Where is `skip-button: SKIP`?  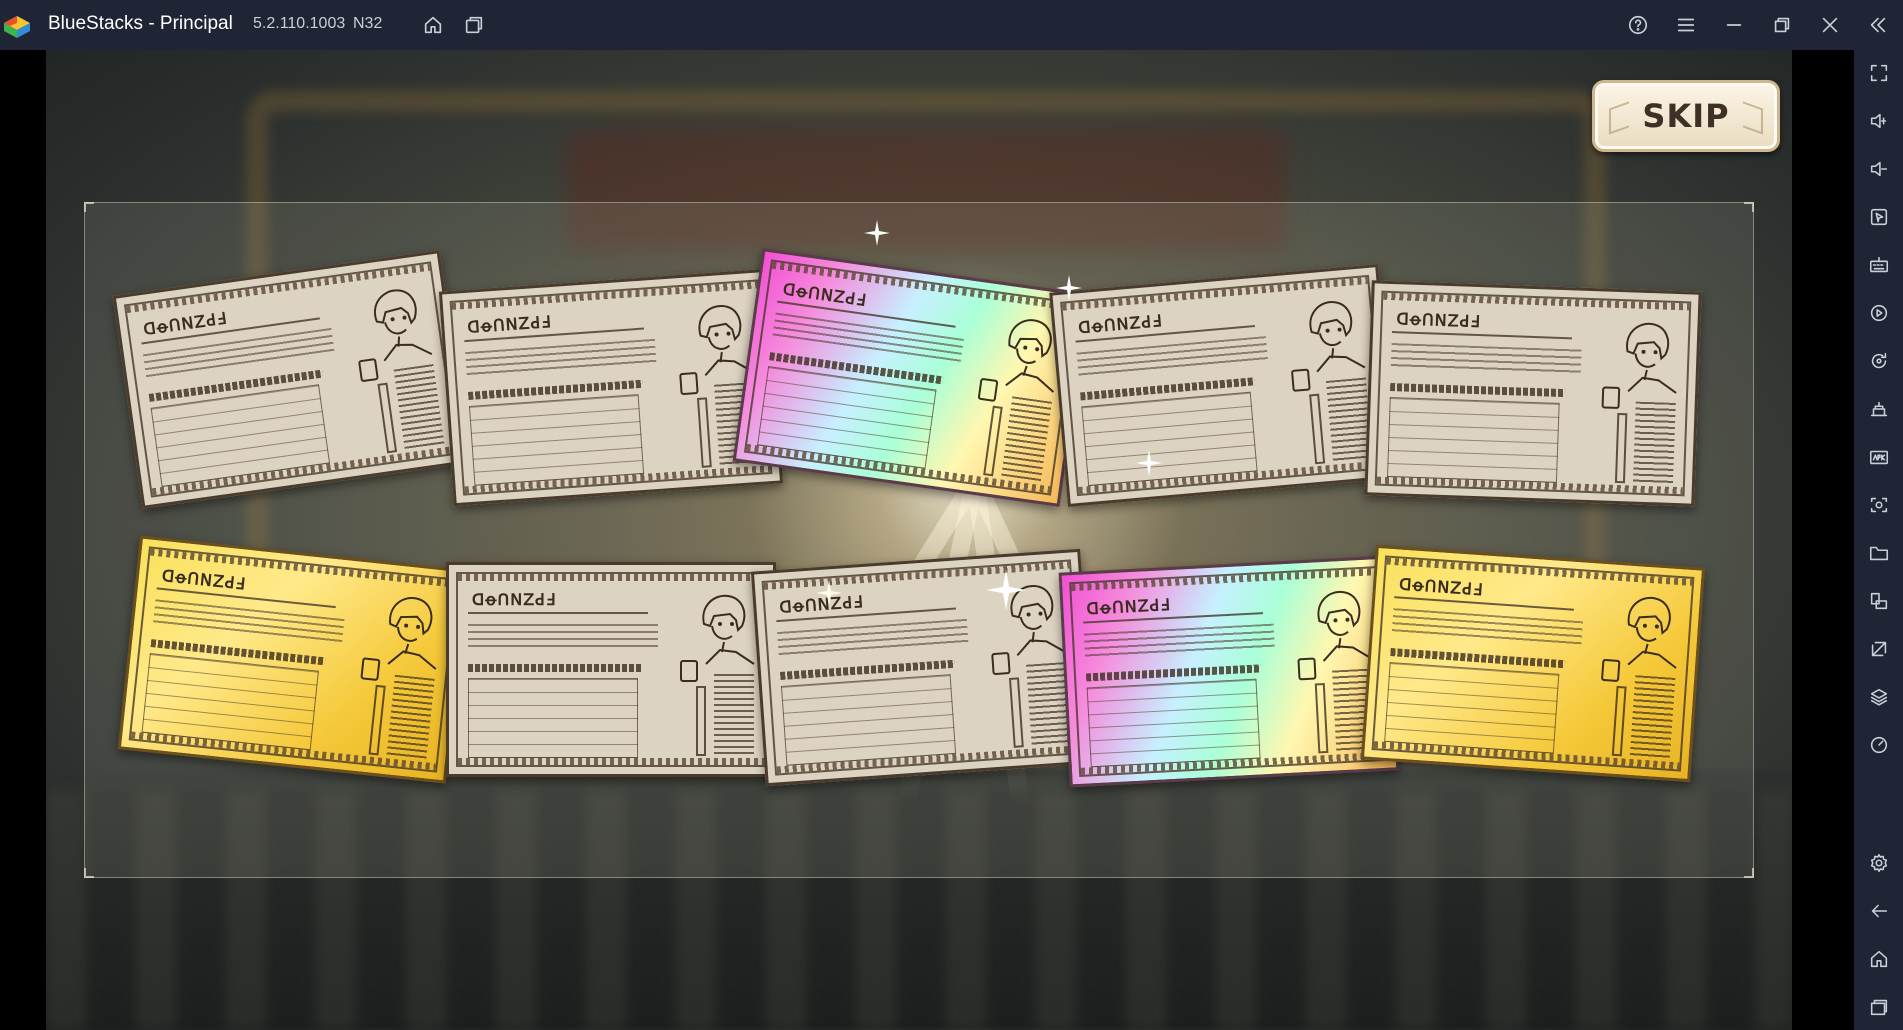 skip-button: SKIP is located at coordinates (1686, 116).